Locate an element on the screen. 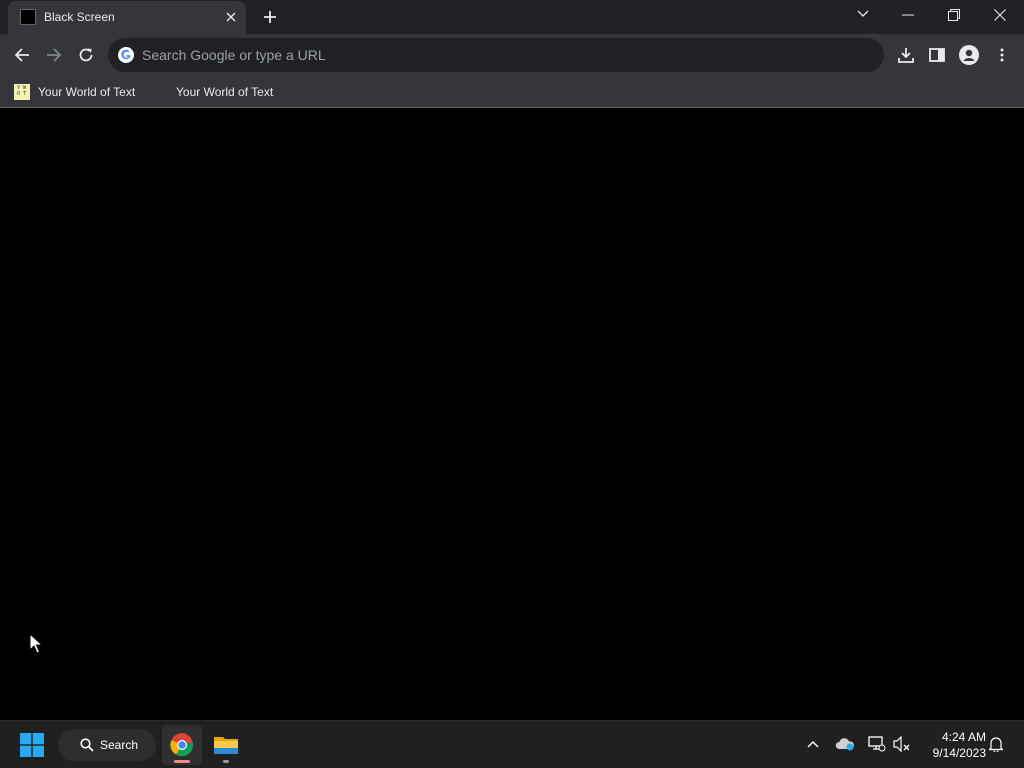 The image size is (1024, 768). volume-muted-icon is located at coordinates (902, 744).